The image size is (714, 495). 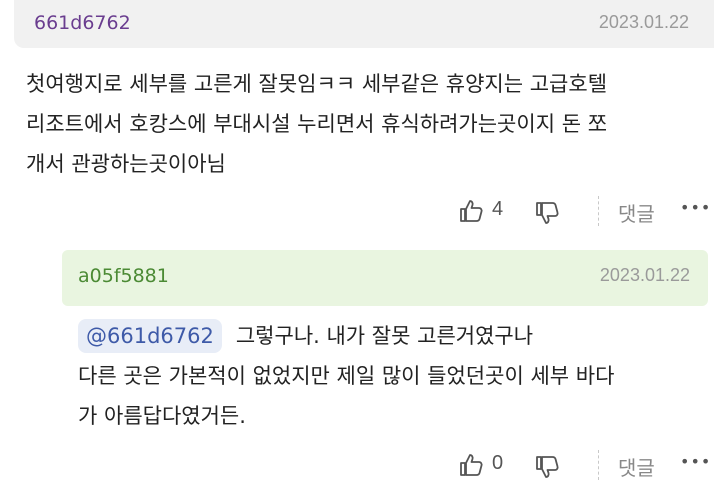 I want to click on reply-line: 다른 곳은 가본적이 없었지만 제일 많이 들었던곳이 세부 바다, so click(x=346, y=376).